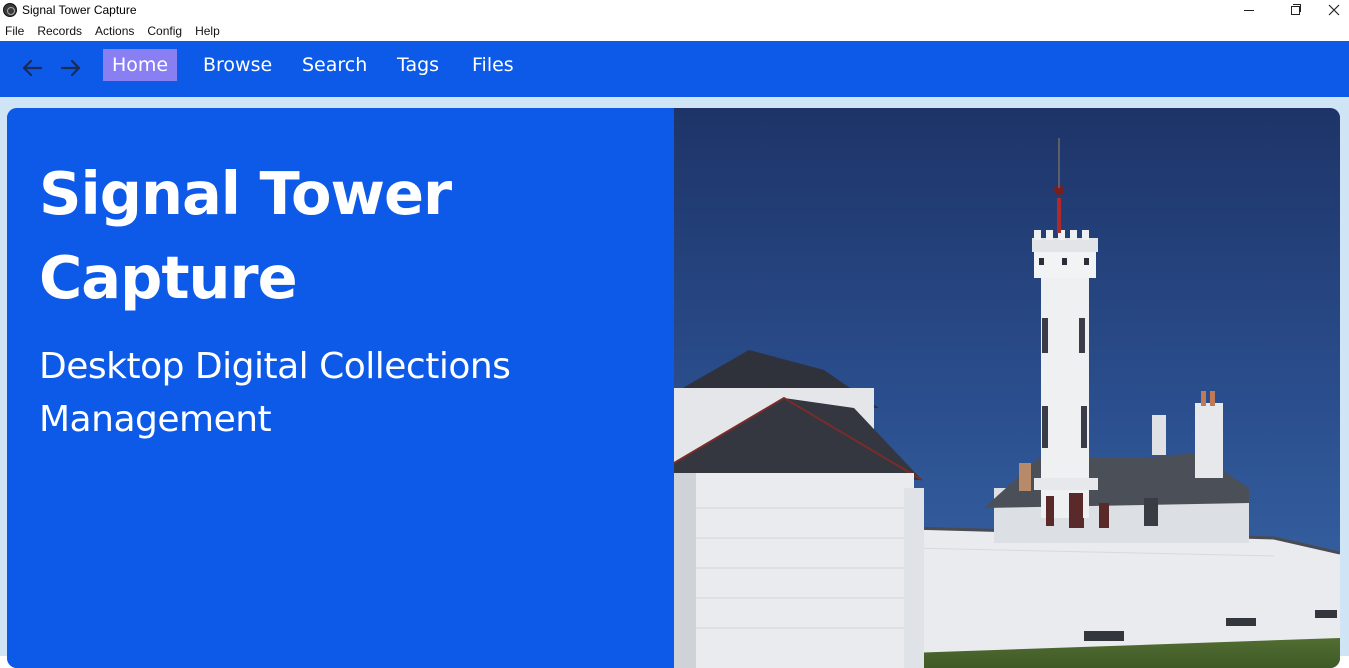 Image resolution: width=1349 pixels, height=668 pixels. Describe the element at coordinates (140, 65) in the screenshot. I see `nav-home: Home` at that location.